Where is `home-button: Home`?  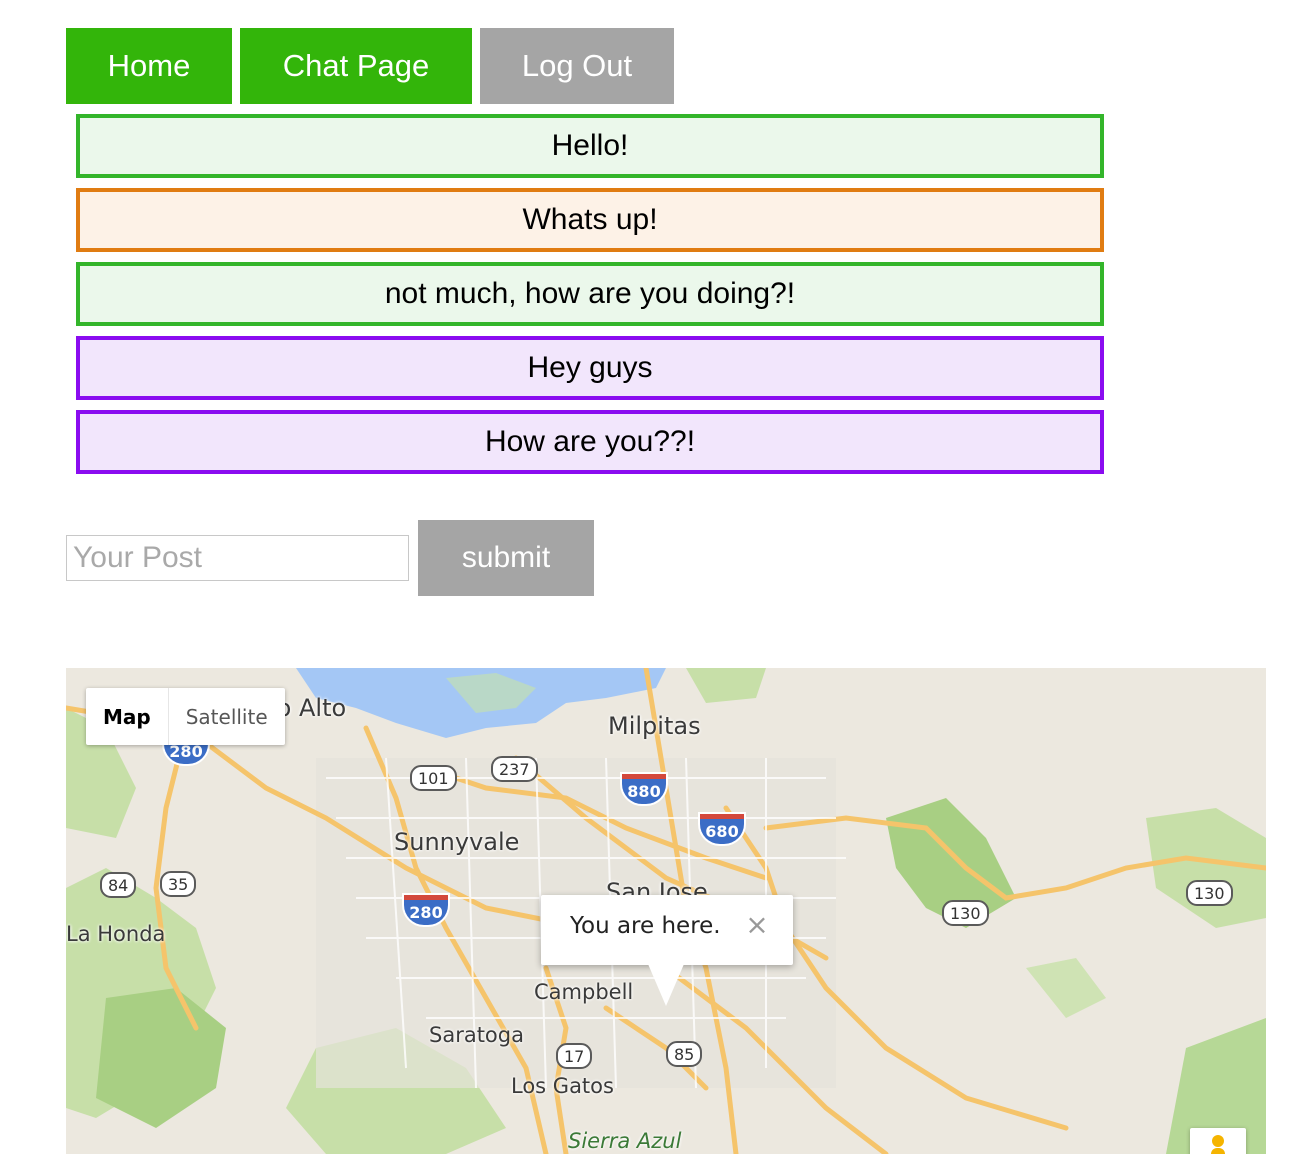
home-button: Home is located at coordinates (149, 66).